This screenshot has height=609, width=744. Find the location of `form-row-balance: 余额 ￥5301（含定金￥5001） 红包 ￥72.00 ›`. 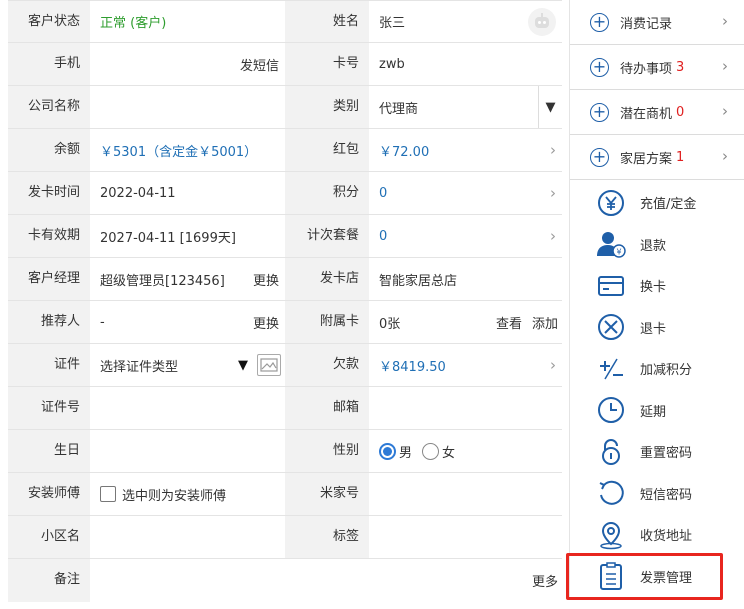

form-row-balance: 余额 ￥5301（含定金￥5001） 红包 ￥72.00 › is located at coordinates (285, 150).